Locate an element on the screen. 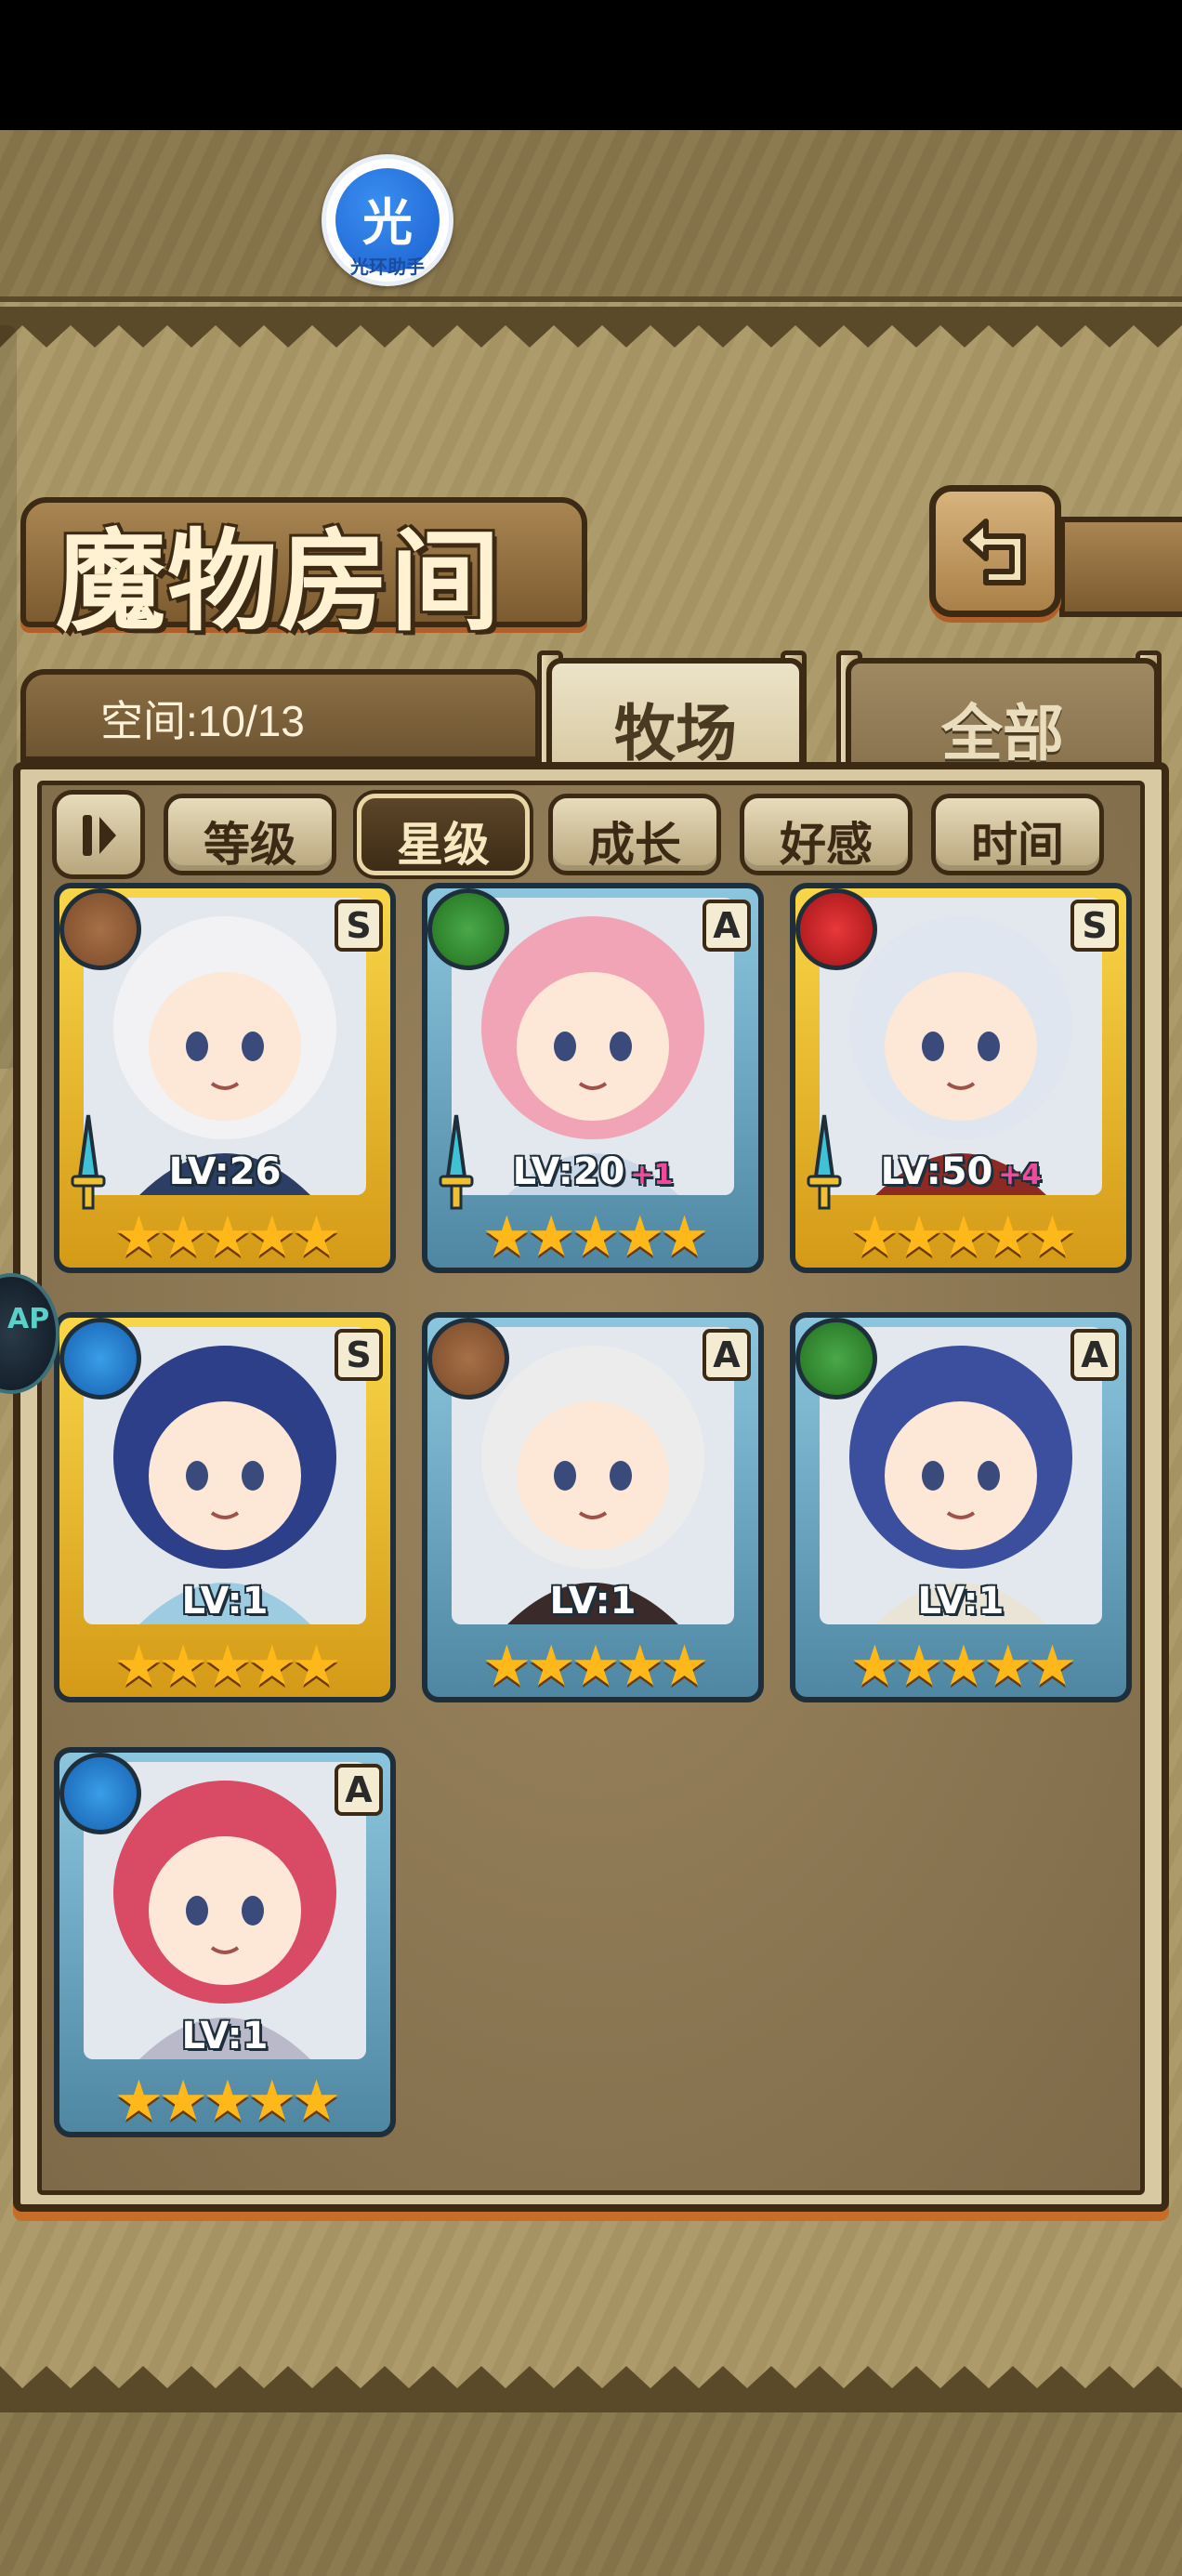 This screenshot has height=2576, width=1182. zigzag-border-bottom is located at coordinates (591, 2386).